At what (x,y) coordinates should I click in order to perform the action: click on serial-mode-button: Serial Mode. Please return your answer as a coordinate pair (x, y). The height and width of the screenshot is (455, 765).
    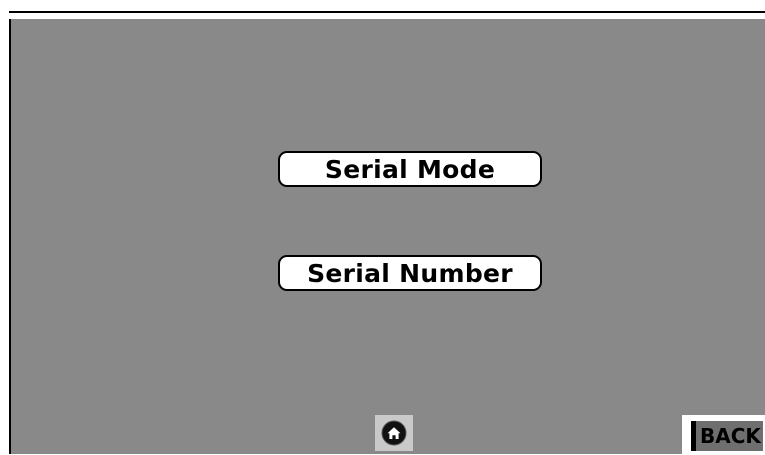
    Looking at the image, I should click on (410, 169).